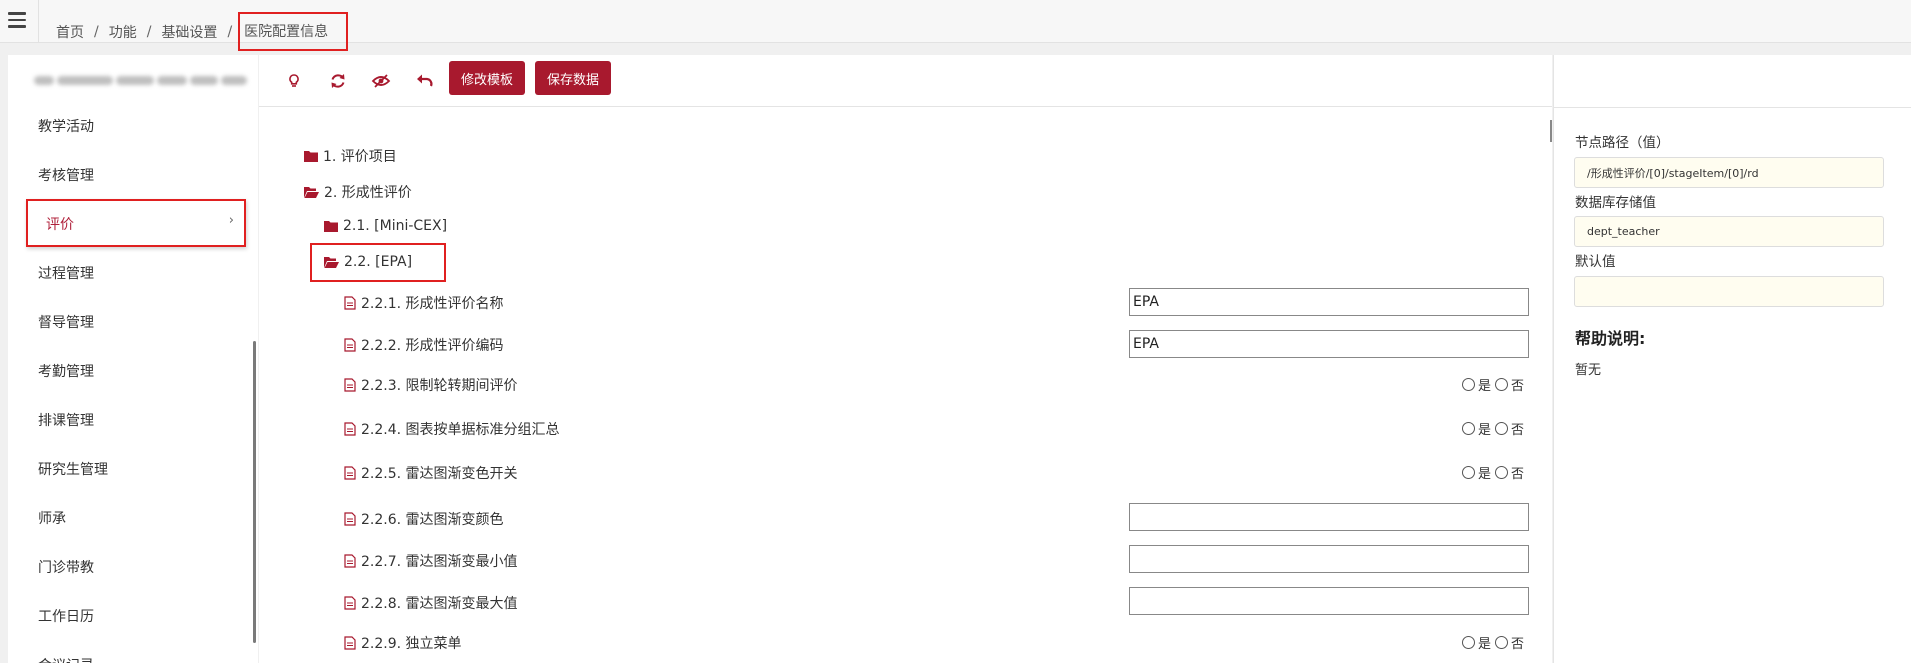  What do you see at coordinates (66, 567) in the screenshot?
I see `sidebar-item-clinic-teaching: 门诊带教` at bounding box center [66, 567].